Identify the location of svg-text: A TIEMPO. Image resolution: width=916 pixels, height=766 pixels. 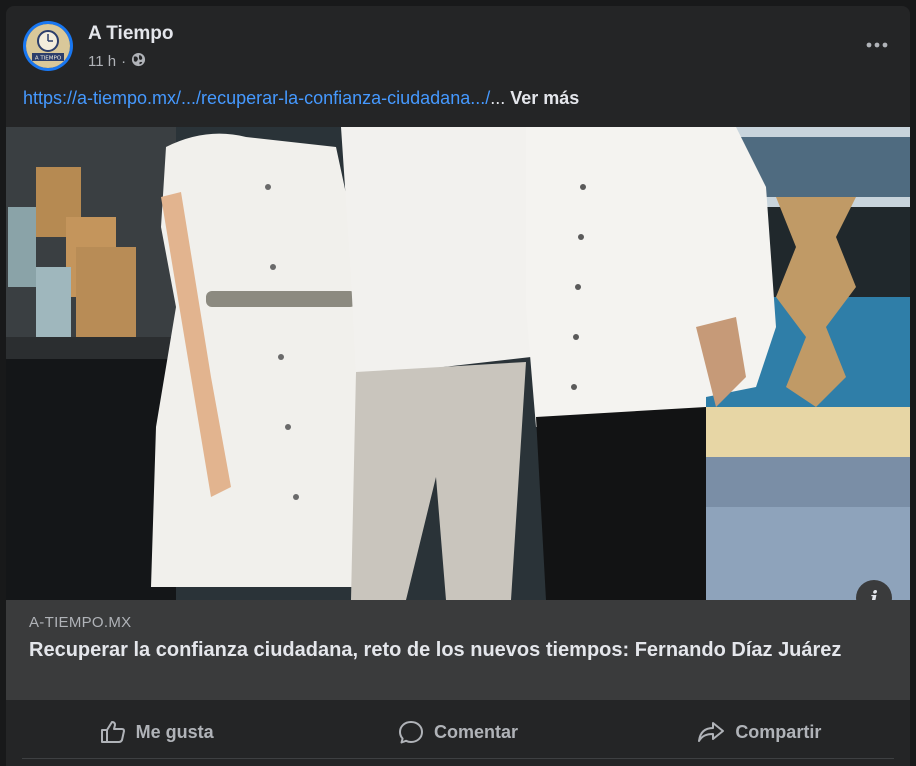
(48, 59).